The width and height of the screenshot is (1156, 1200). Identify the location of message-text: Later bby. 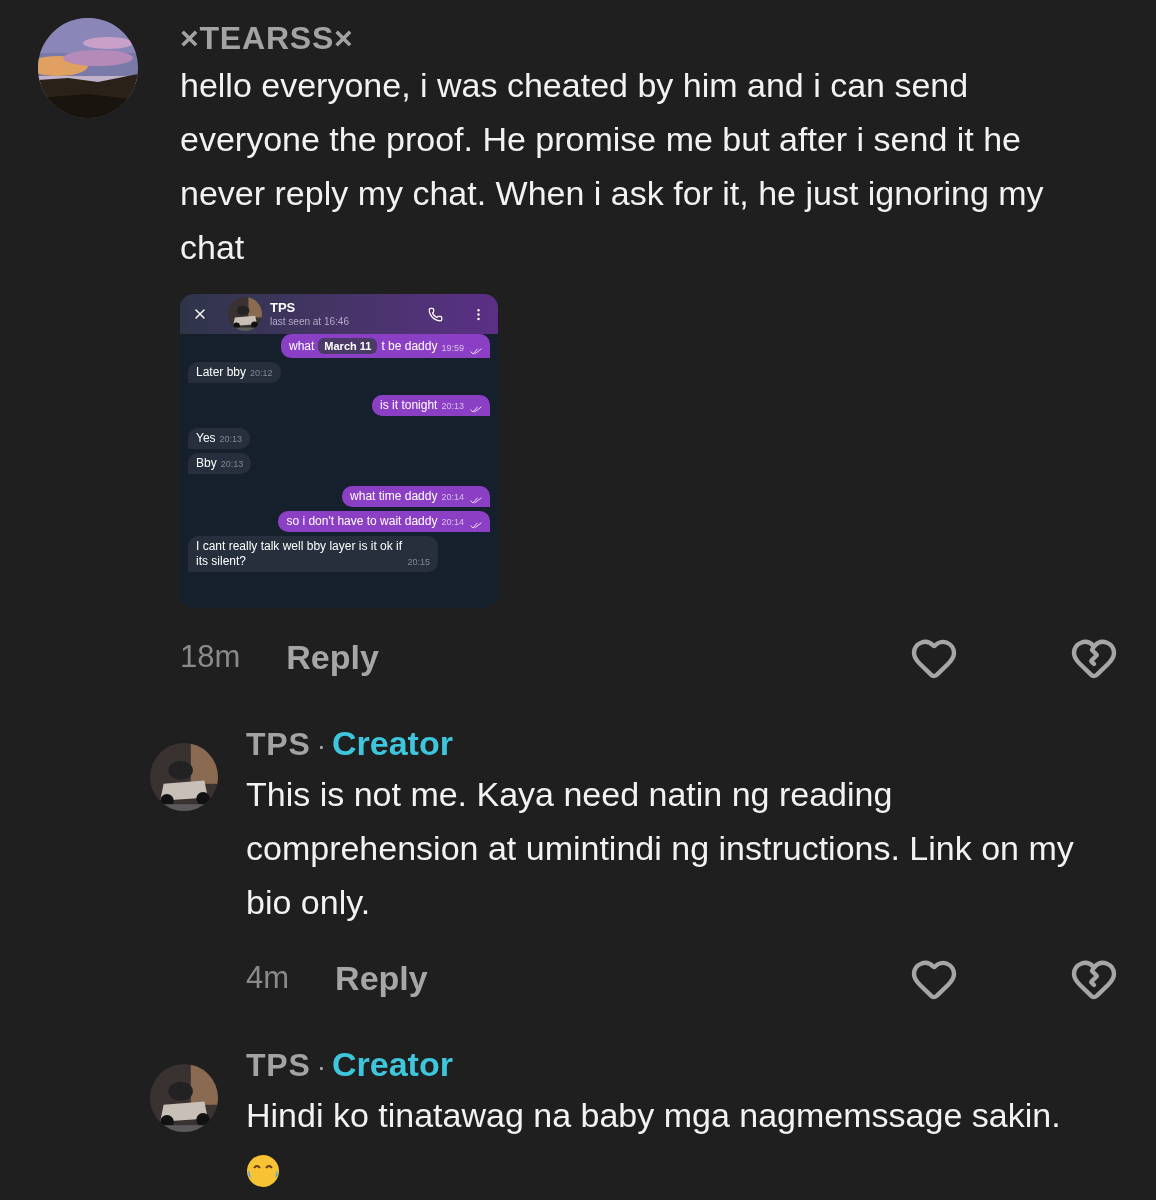
(221, 372).